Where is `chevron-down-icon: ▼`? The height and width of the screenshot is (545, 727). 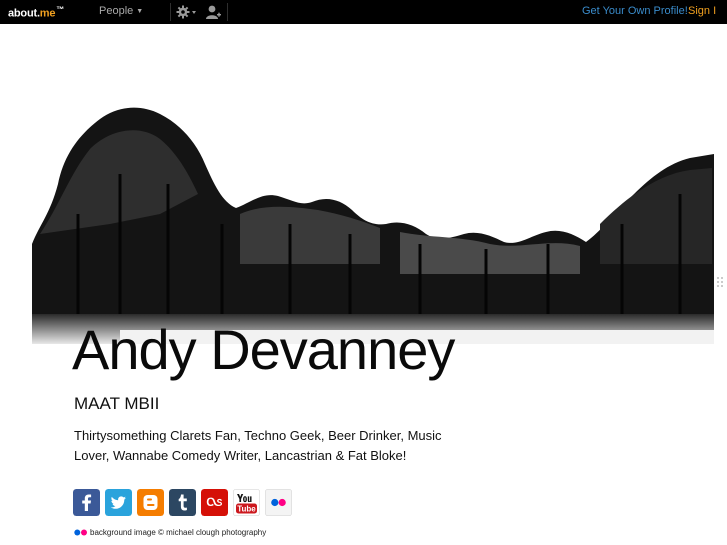 chevron-down-icon: ▼ is located at coordinates (140, 11).